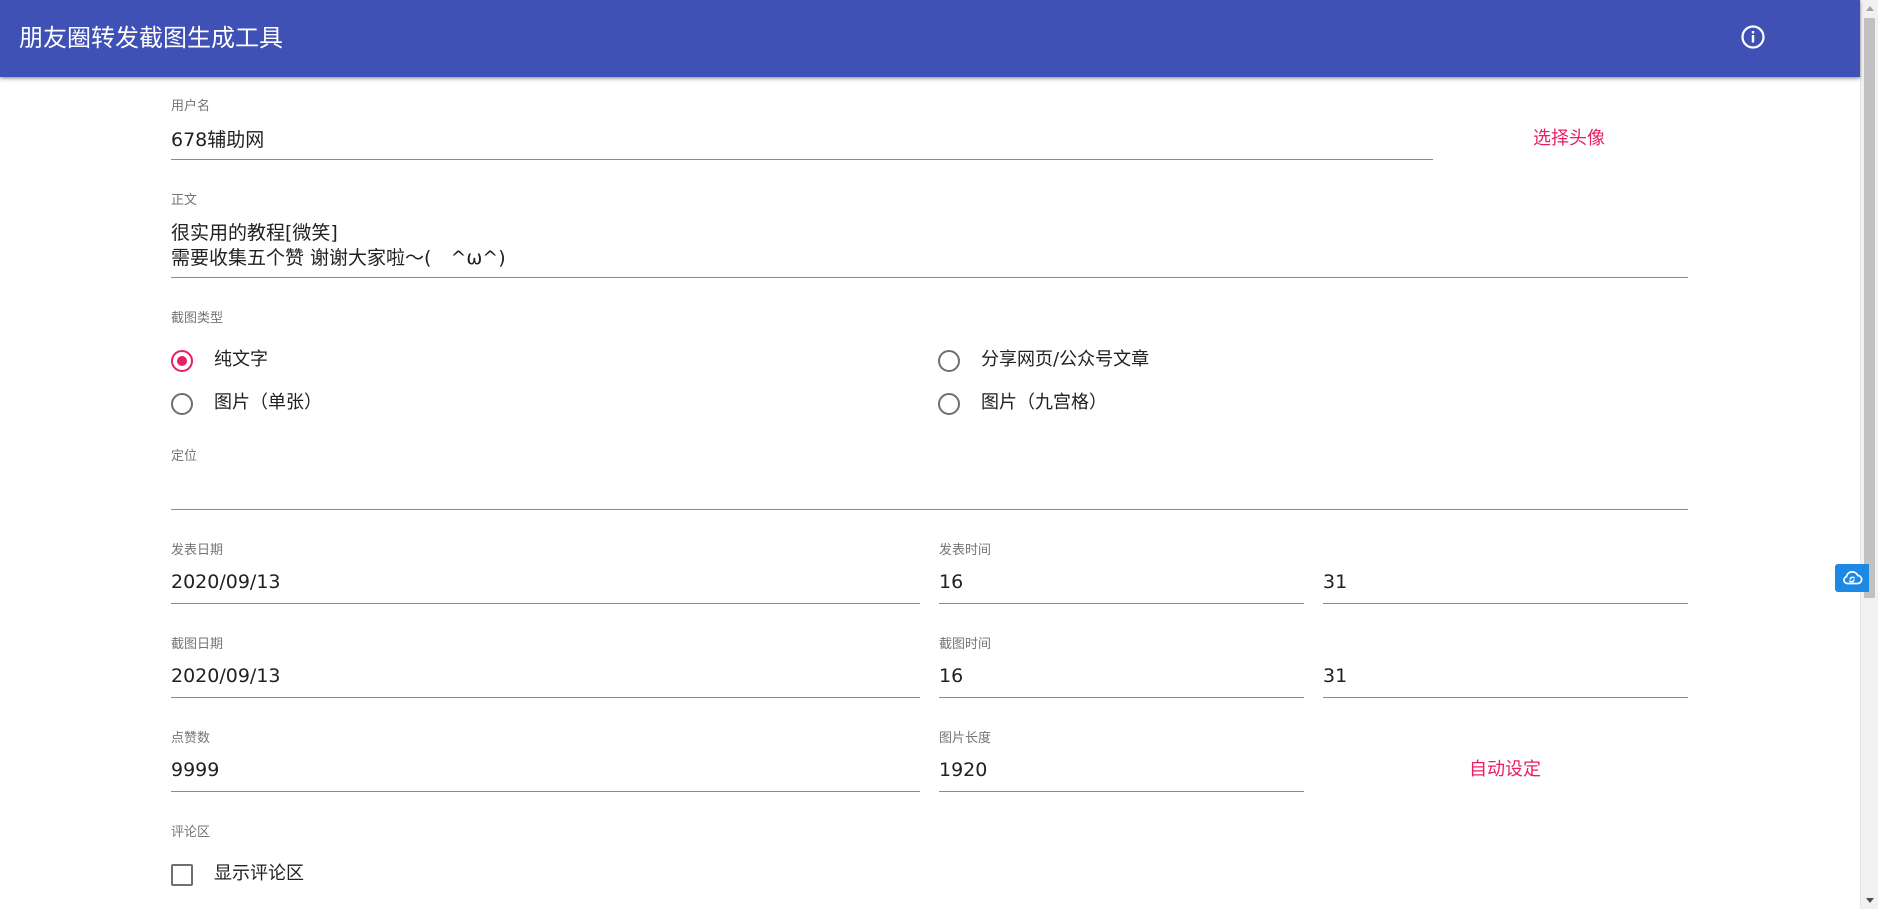  What do you see at coordinates (1065, 359) in the screenshot?
I see `radio-share-webpage-label: 分享网页/公众号文章` at bounding box center [1065, 359].